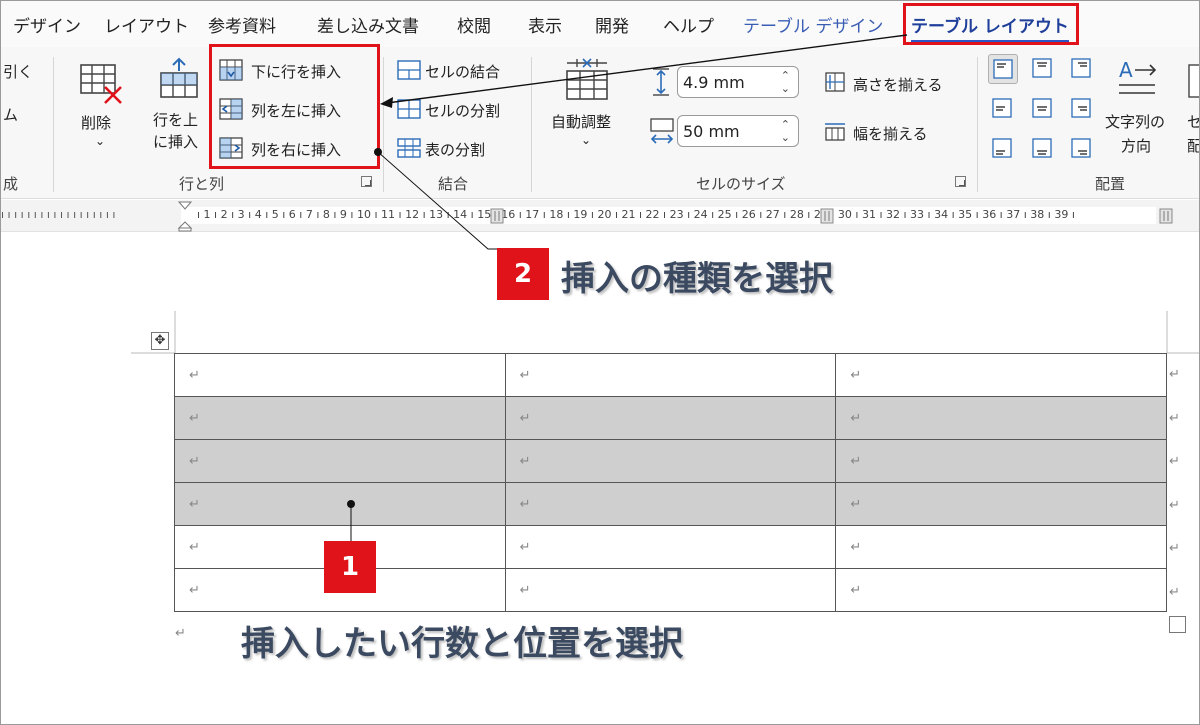 This screenshot has height=725, width=1200. Describe the element at coordinates (1136, 146) in the screenshot. I see `text-direction-label-2: 方向` at that location.